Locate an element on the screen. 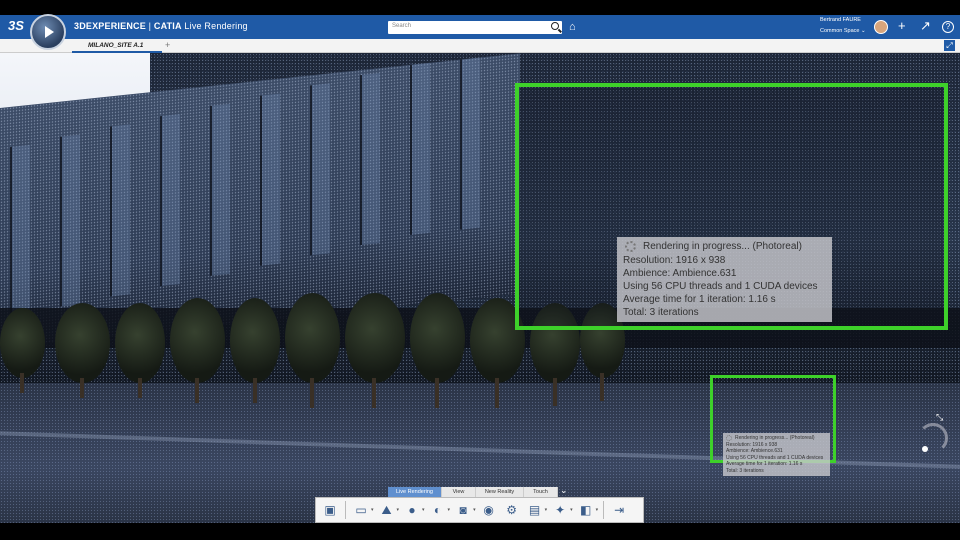 Image resolution: width=960 pixels, height=540 pixels. expand-icon: ⤢ is located at coordinates (949, 45).